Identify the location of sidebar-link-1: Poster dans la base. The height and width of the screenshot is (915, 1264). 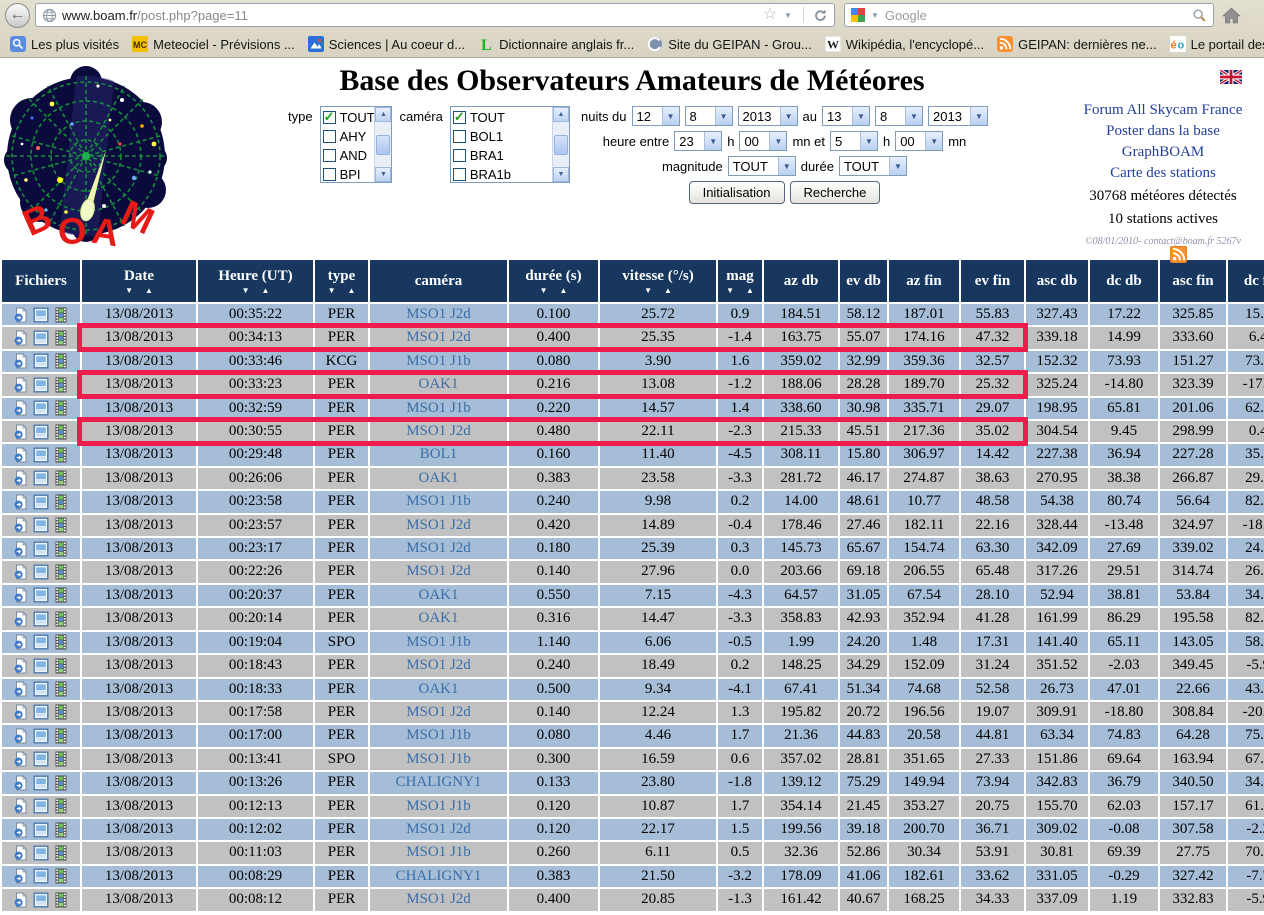
(1163, 131).